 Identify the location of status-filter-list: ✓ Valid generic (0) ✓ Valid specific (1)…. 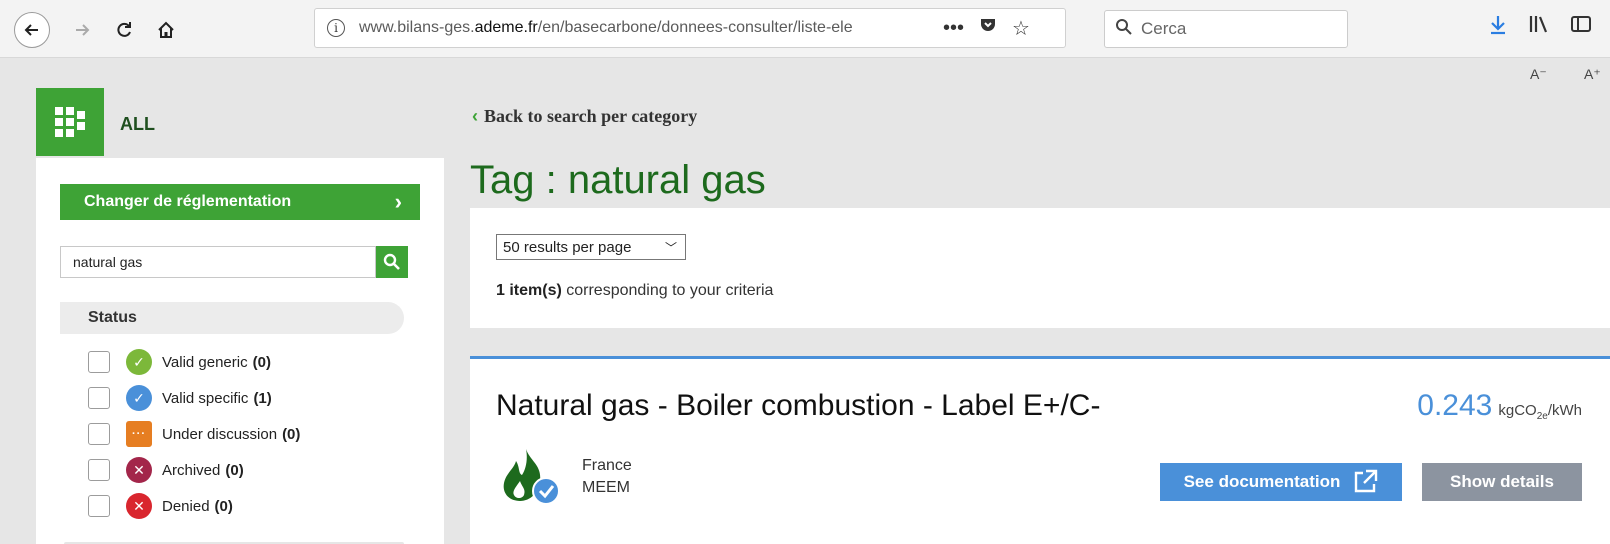
(194, 434).